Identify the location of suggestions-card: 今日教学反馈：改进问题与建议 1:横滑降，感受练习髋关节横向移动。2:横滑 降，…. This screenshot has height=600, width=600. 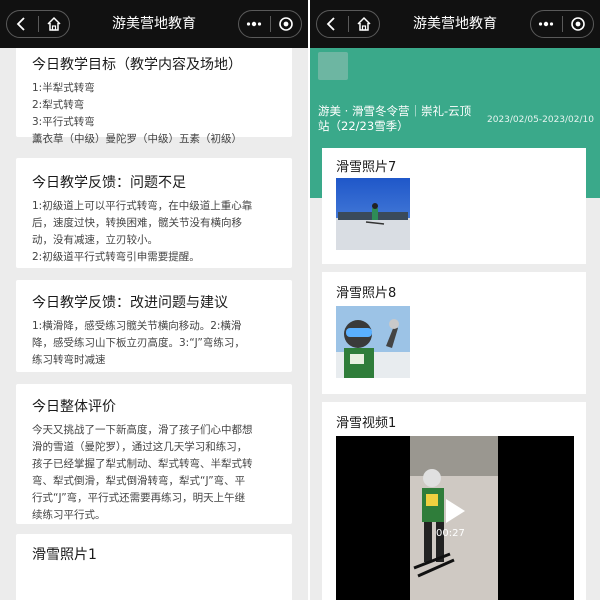
(154, 326).